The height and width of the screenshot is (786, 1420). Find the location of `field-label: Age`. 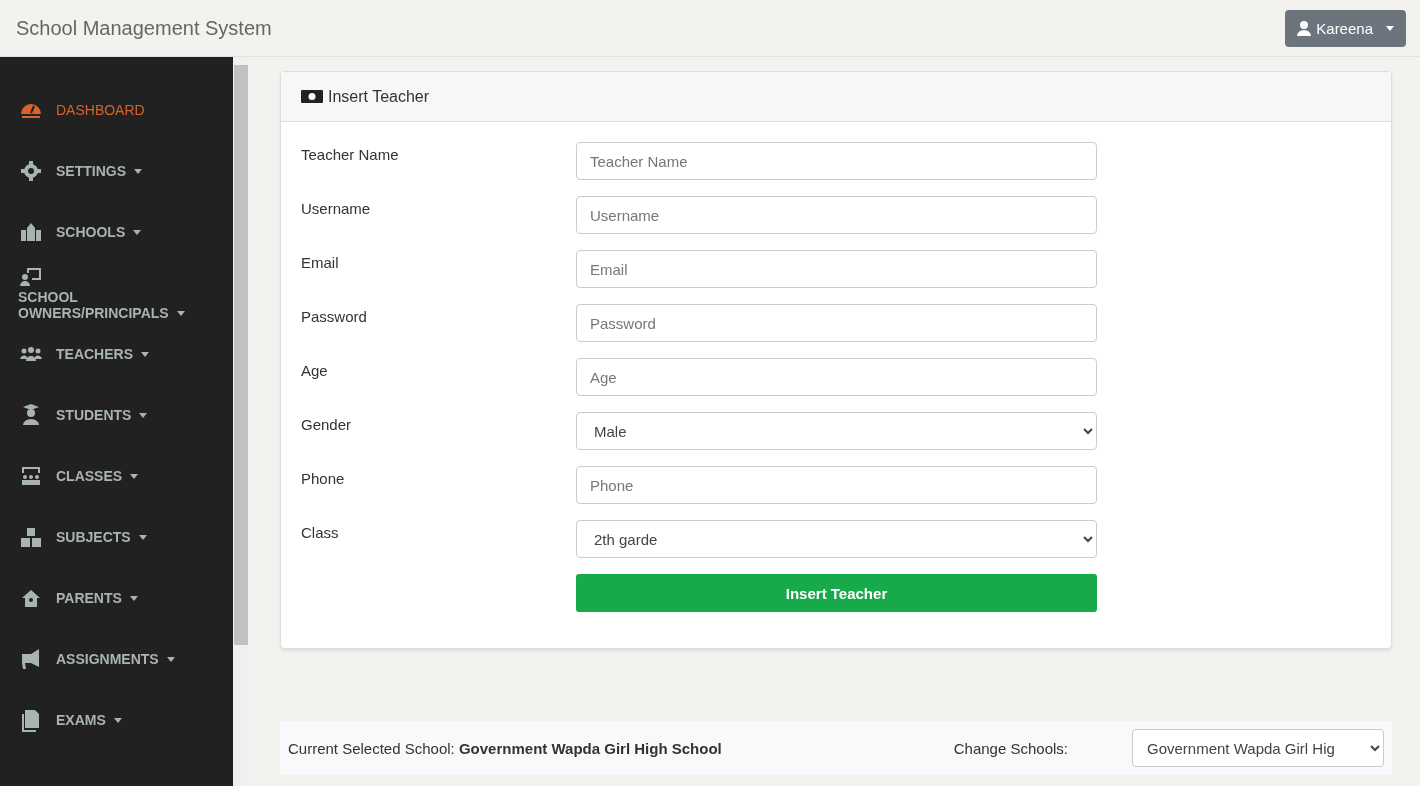

field-label: Age is located at coordinates (315, 371).